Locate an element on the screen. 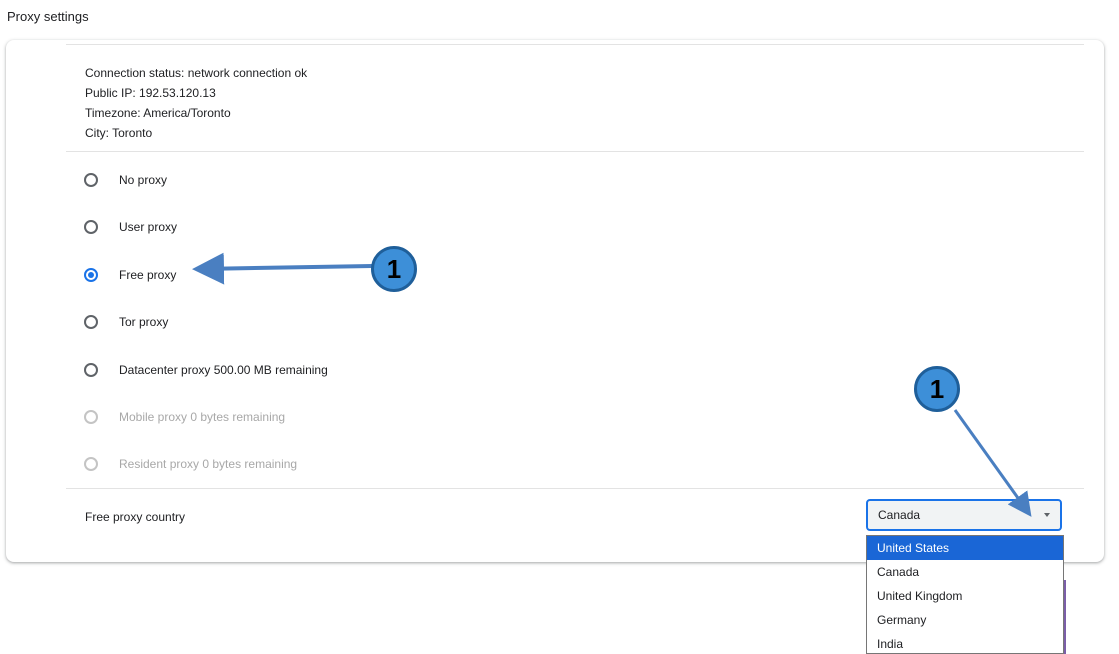  annotation-badge-2: 1 is located at coordinates (937, 389).